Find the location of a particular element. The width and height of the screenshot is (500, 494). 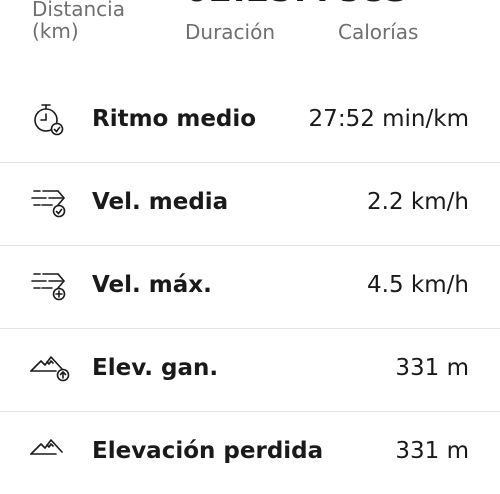

stopwatch-pace-icon is located at coordinates (50, 121).